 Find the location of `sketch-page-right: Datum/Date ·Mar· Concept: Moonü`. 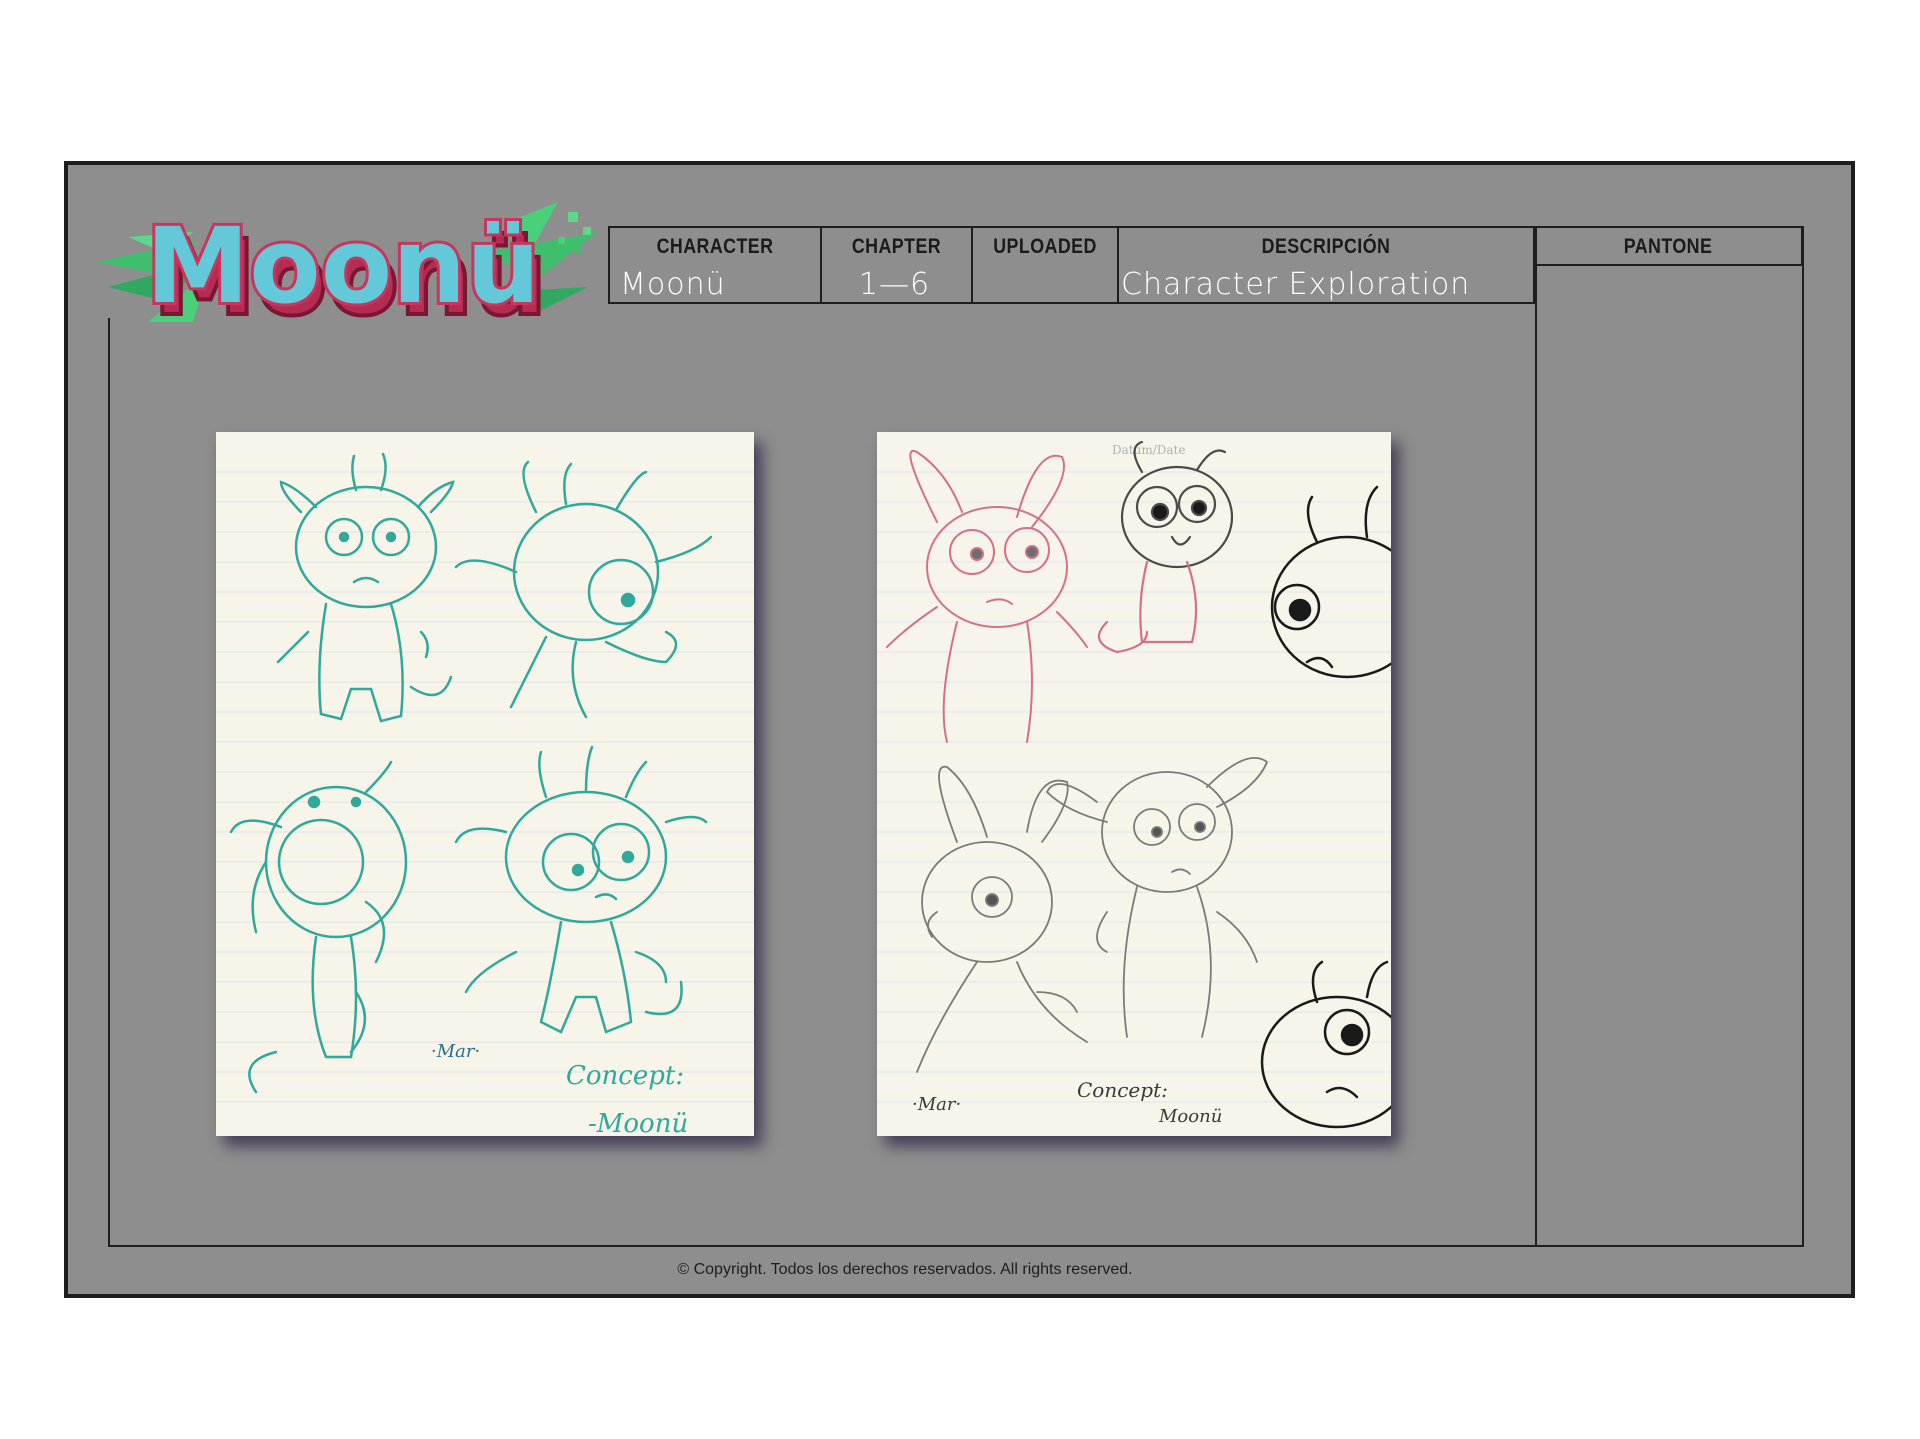

sketch-page-right: Datum/Date ·Mar· Concept: Moonü is located at coordinates (1134, 784).